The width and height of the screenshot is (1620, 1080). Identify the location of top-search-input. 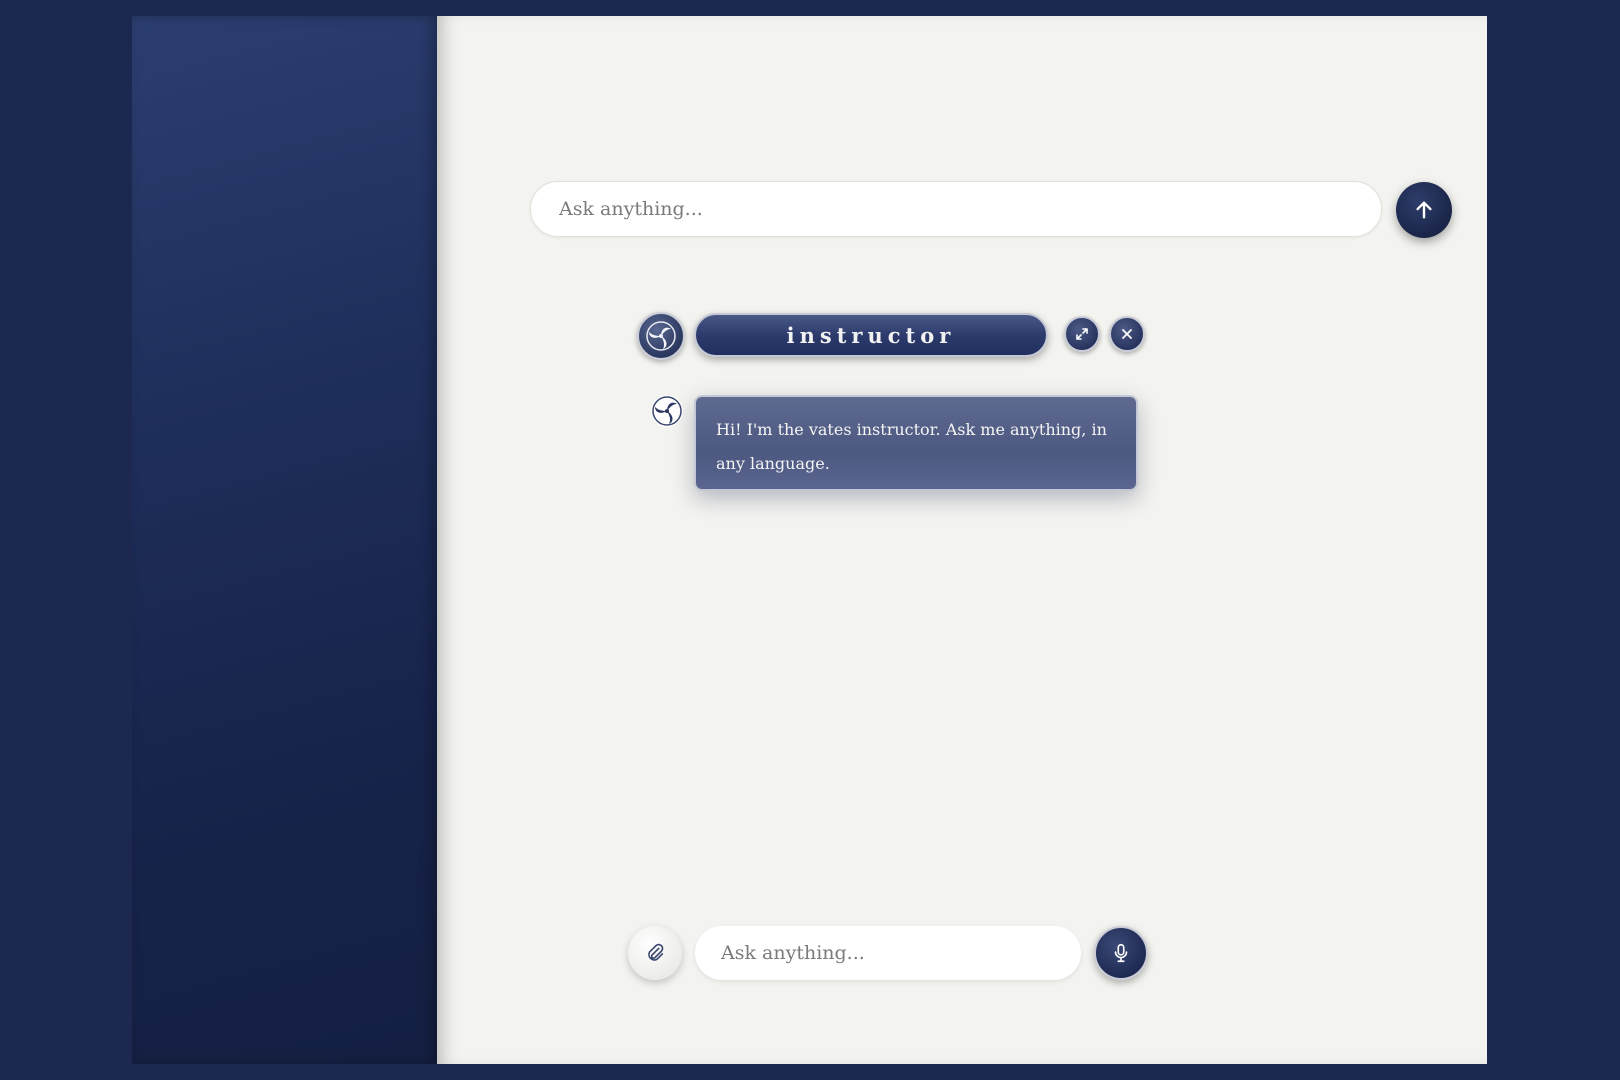
(956, 209).